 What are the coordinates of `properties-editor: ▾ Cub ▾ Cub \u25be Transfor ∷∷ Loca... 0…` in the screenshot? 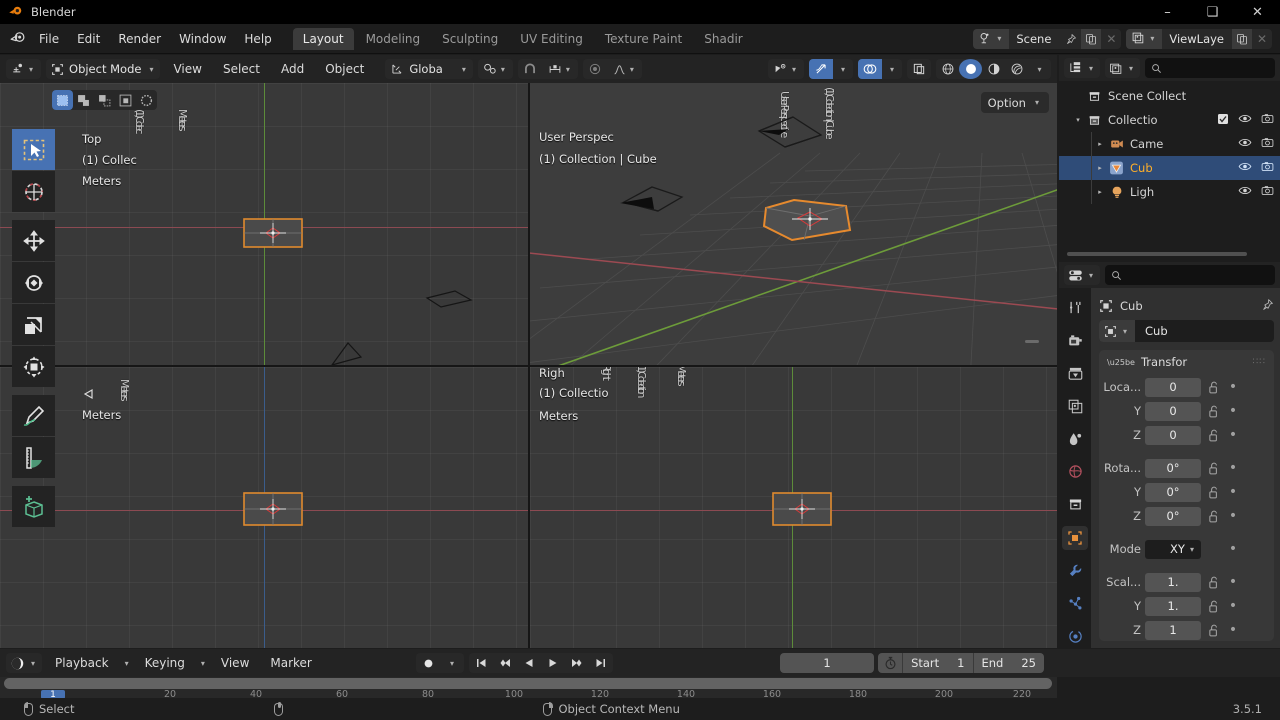 It's located at (1169, 455).